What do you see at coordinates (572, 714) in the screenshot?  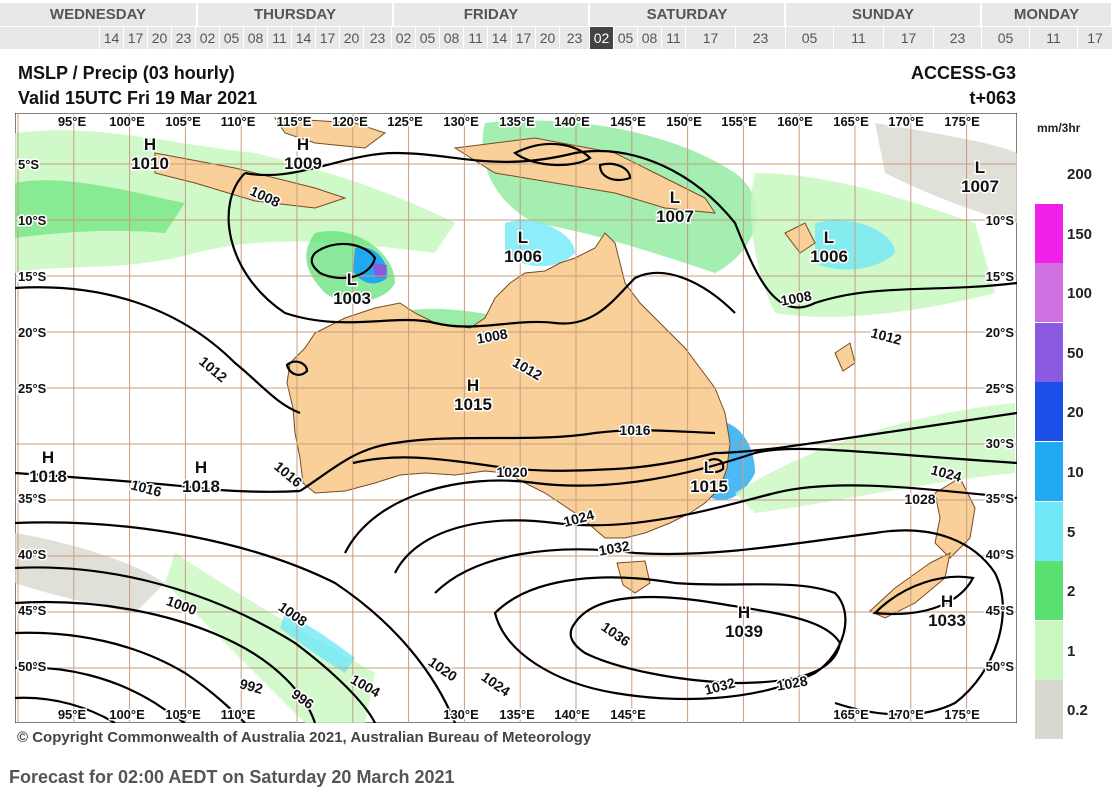 I see `bottom-longitude-label: 140°E` at bounding box center [572, 714].